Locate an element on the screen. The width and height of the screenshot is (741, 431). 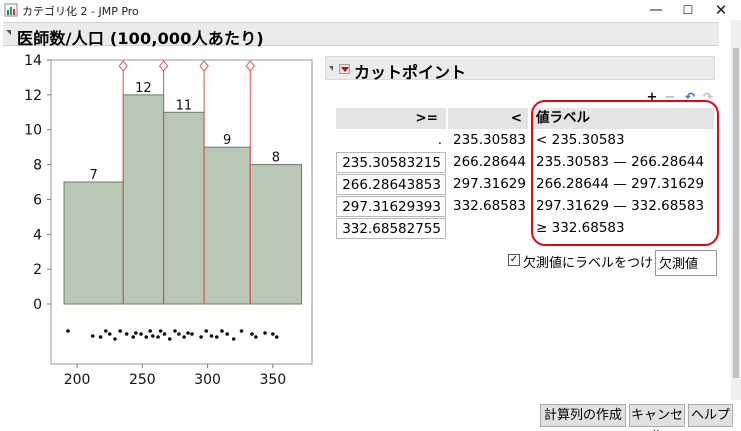
y-tick-label: 8 is located at coordinates (37, 166).